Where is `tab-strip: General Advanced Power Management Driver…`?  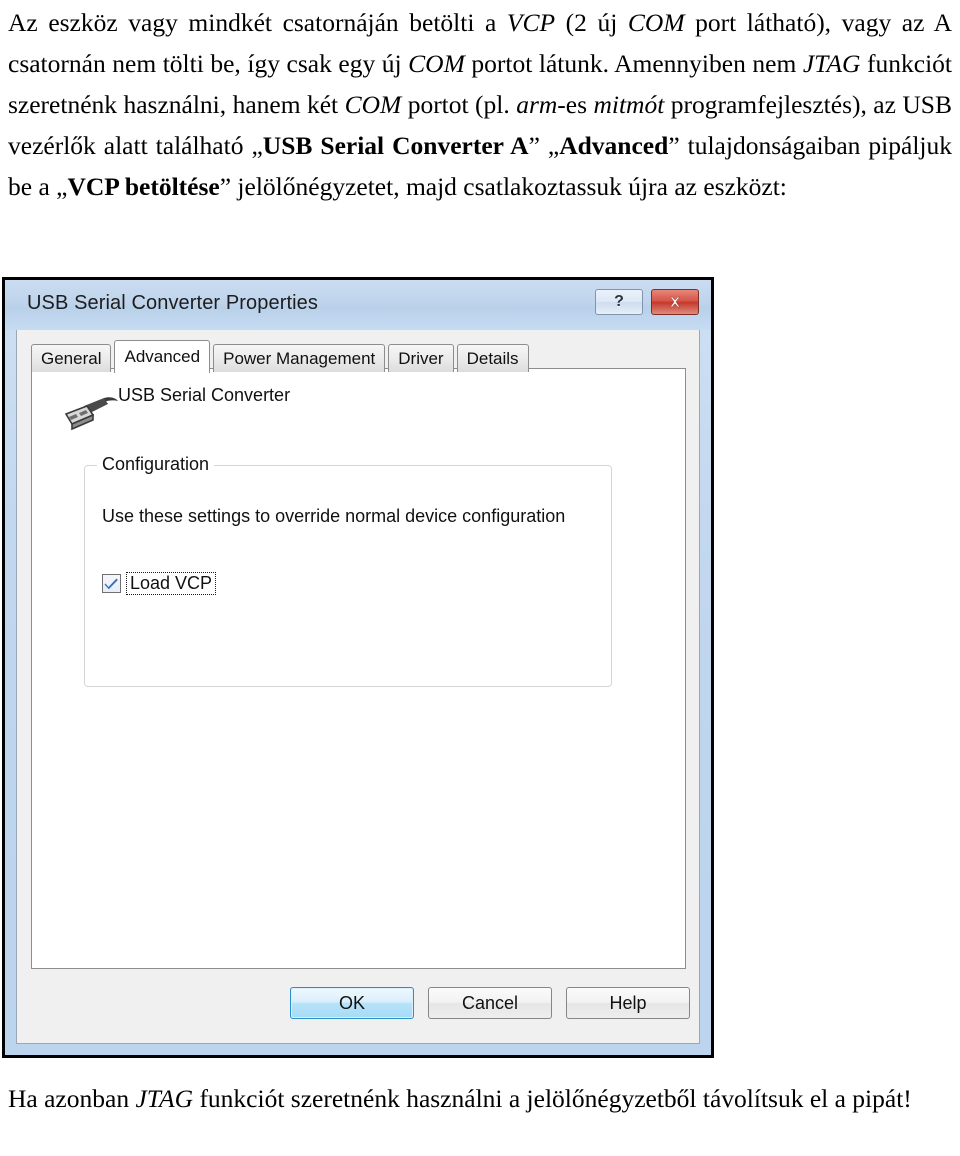
tab-strip: General Advanced Power Management Driver… is located at coordinates (281, 356).